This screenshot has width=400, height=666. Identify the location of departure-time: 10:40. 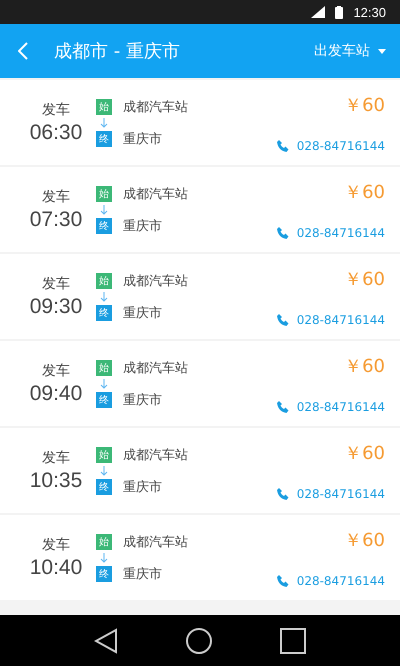
(56, 568).